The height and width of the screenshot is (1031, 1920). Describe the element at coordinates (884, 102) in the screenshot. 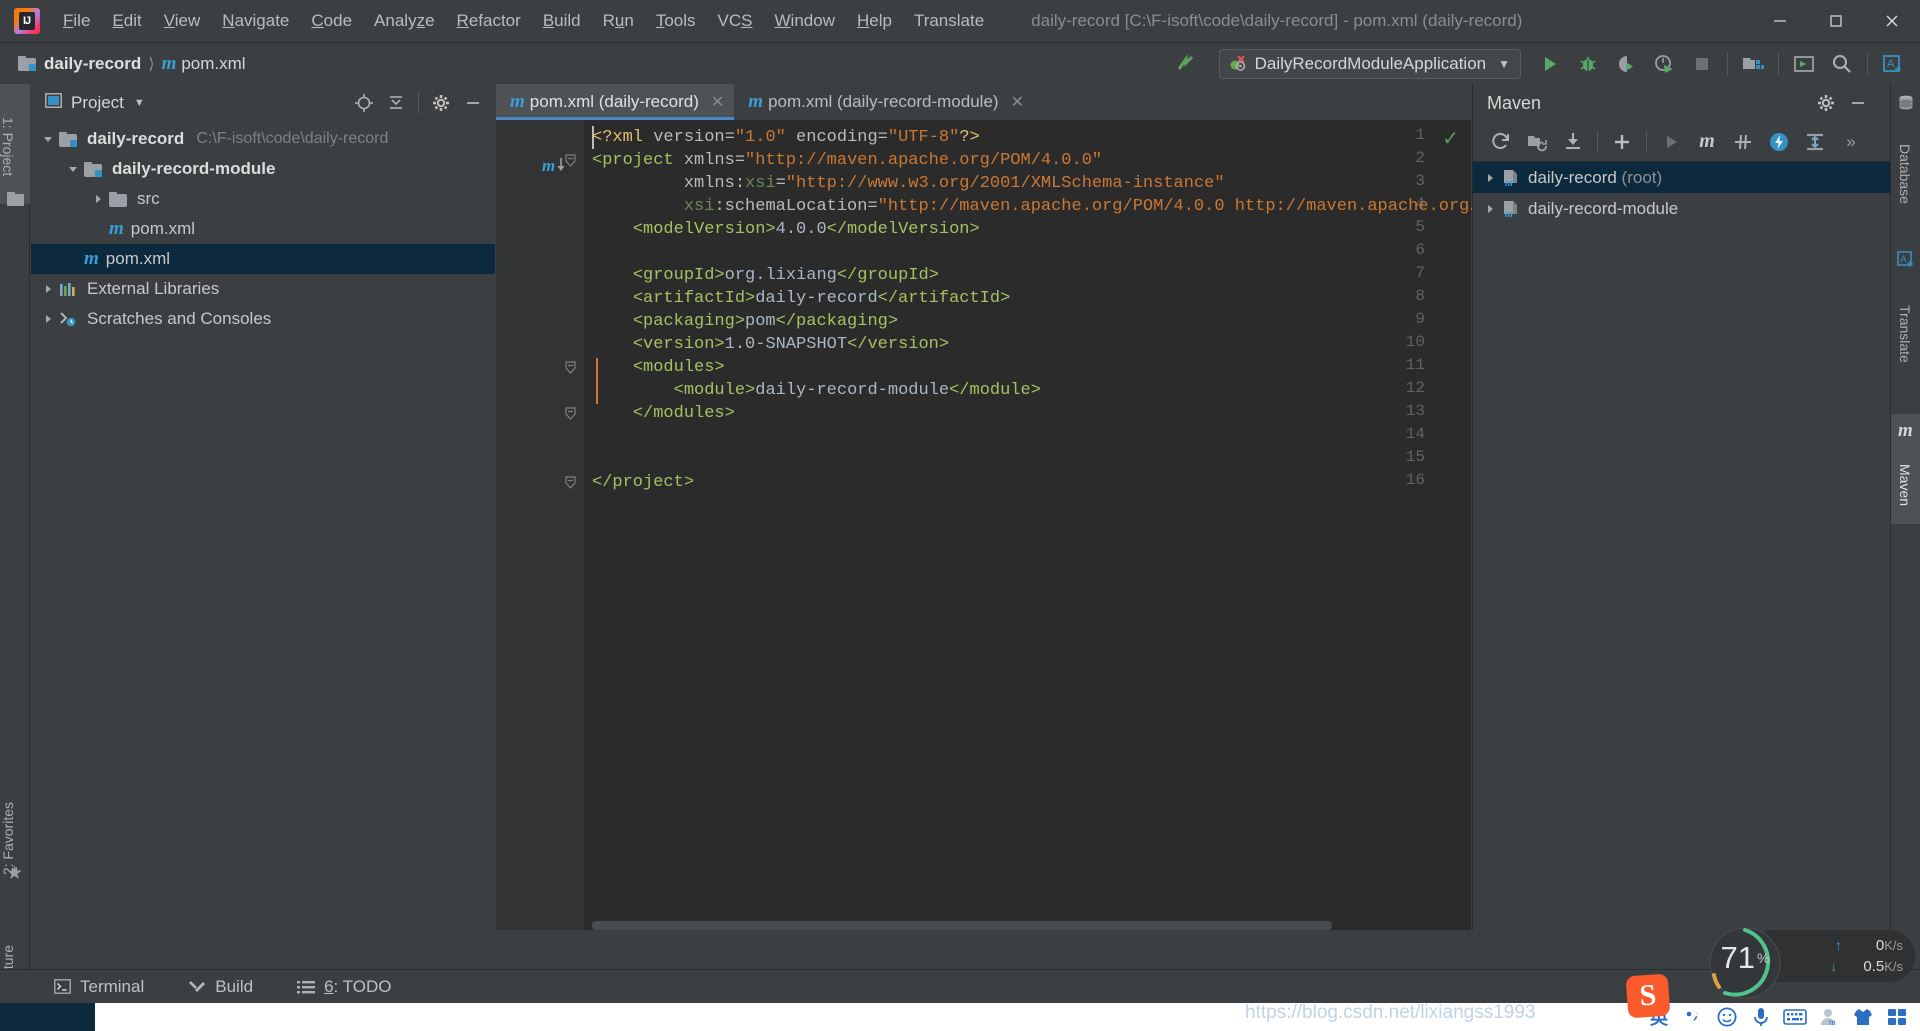

I see `editor-tab-1: m pom.xml (daily-record-module) ✕` at that location.